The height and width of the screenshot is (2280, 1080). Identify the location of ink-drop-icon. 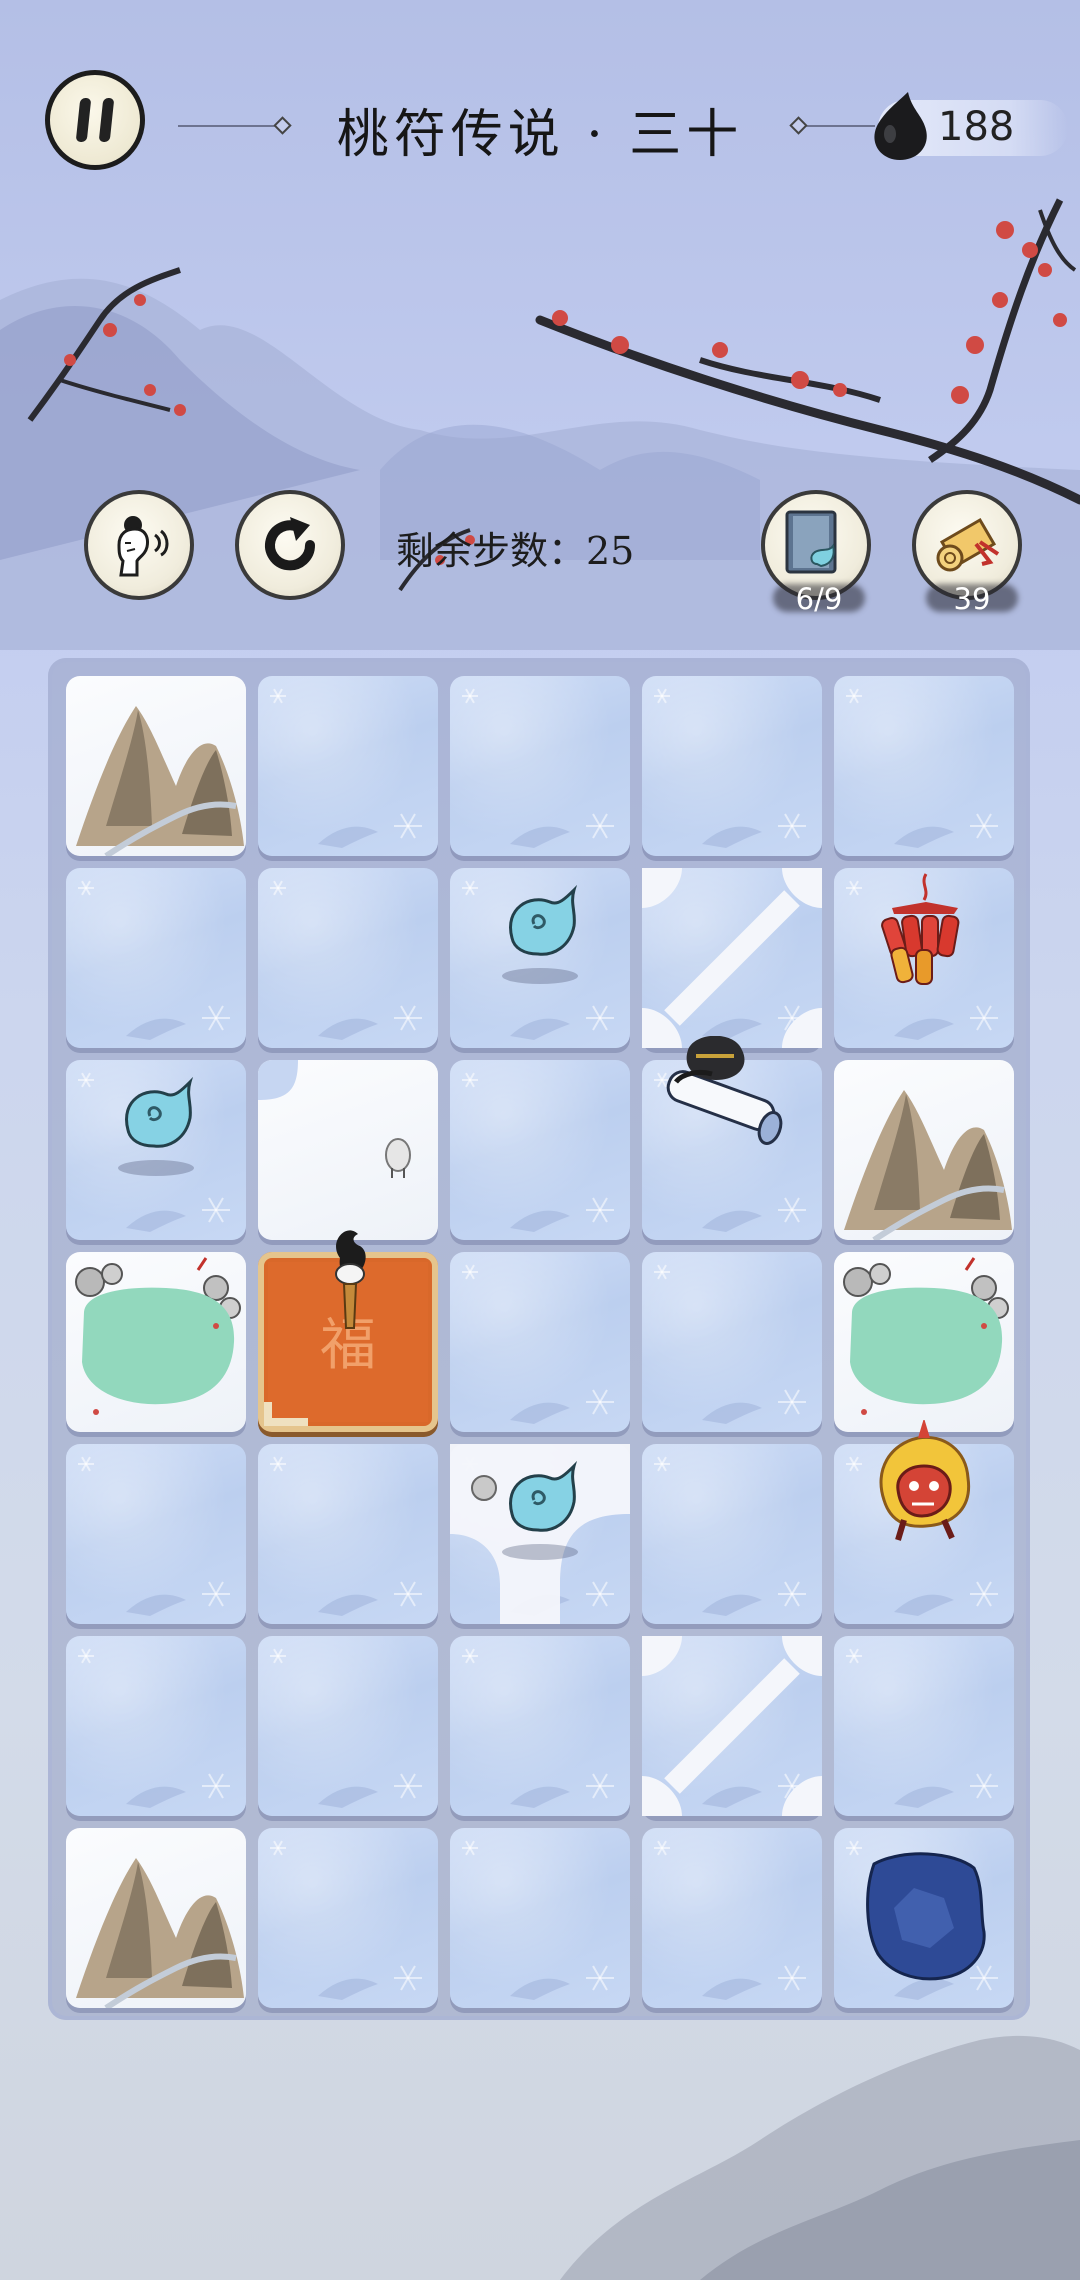
(900, 126).